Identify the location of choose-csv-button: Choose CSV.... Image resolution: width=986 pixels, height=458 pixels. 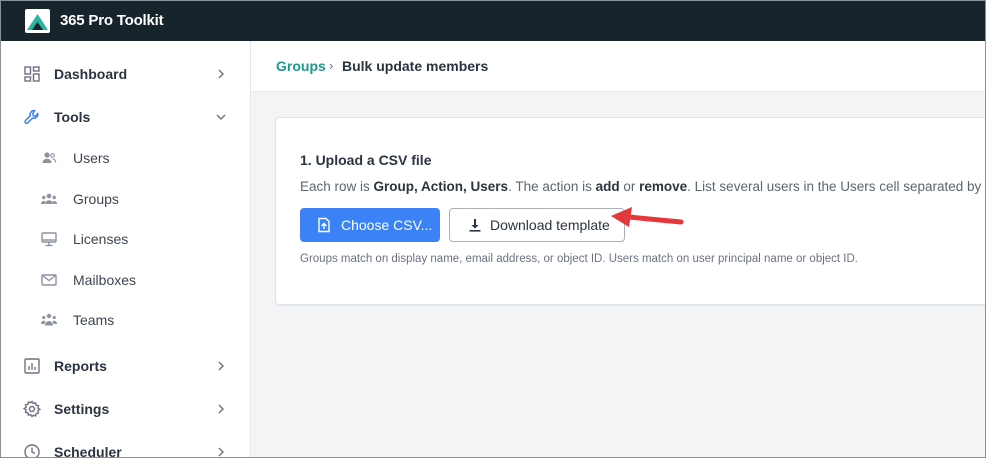
(370, 225).